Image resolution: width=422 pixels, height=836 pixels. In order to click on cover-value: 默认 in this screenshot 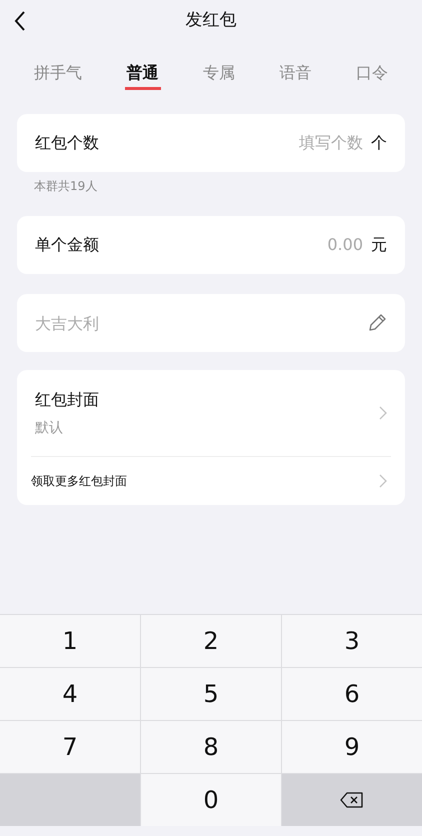, I will do `click(49, 428)`.